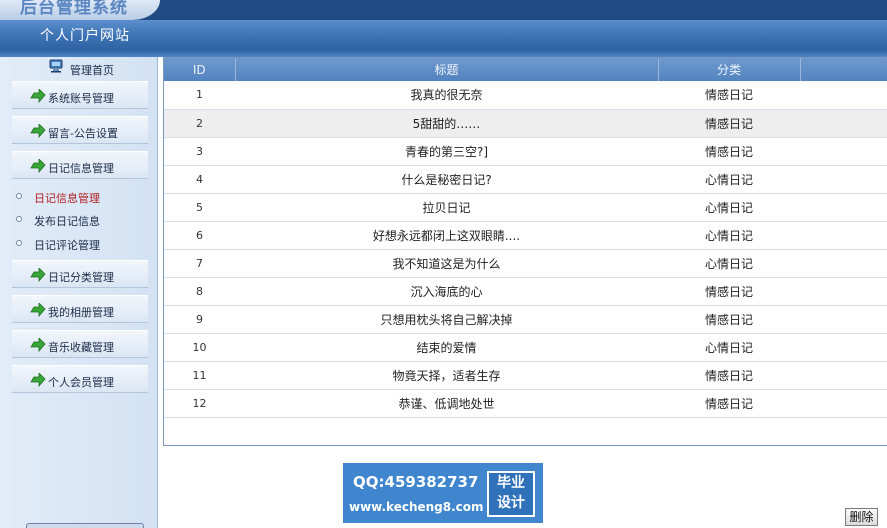 Image resolution: width=887 pixels, height=528 pixels. What do you see at coordinates (81, 312) in the screenshot?
I see `menu-label: 我的相册管理` at bounding box center [81, 312].